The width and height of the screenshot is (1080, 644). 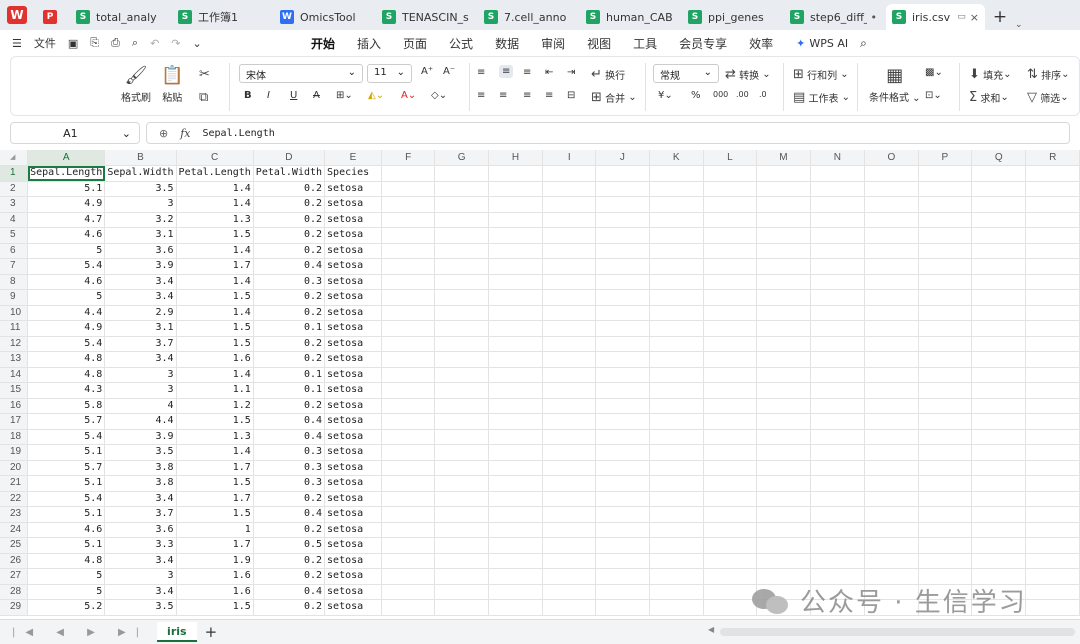 What do you see at coordinates (14, 344) in the screenshot?
I see `row-header: 12` at bounding box center [14, 344].